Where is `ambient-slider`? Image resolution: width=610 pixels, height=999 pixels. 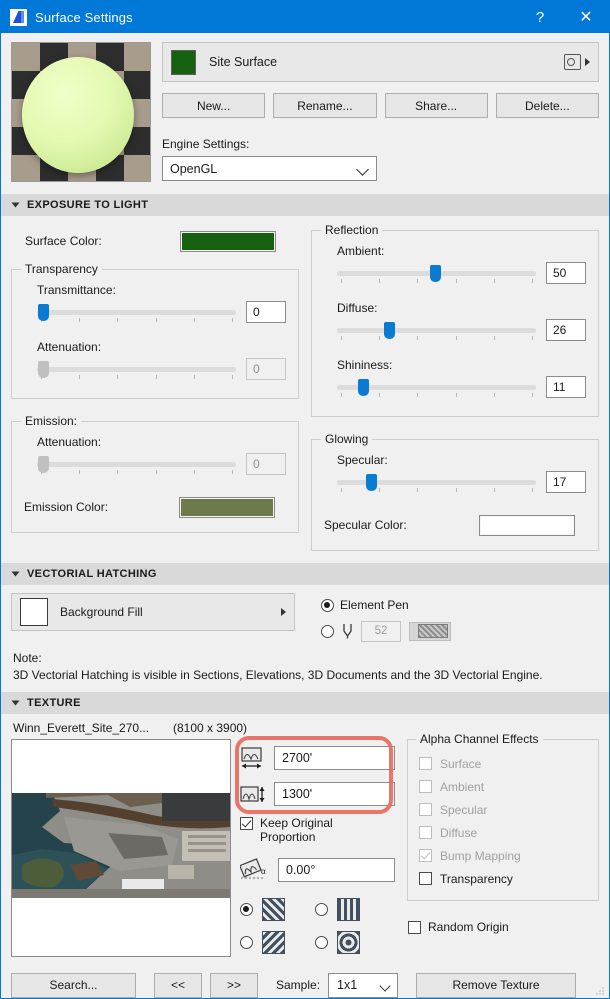 ambient-slider is located at coordinates (436, 276).